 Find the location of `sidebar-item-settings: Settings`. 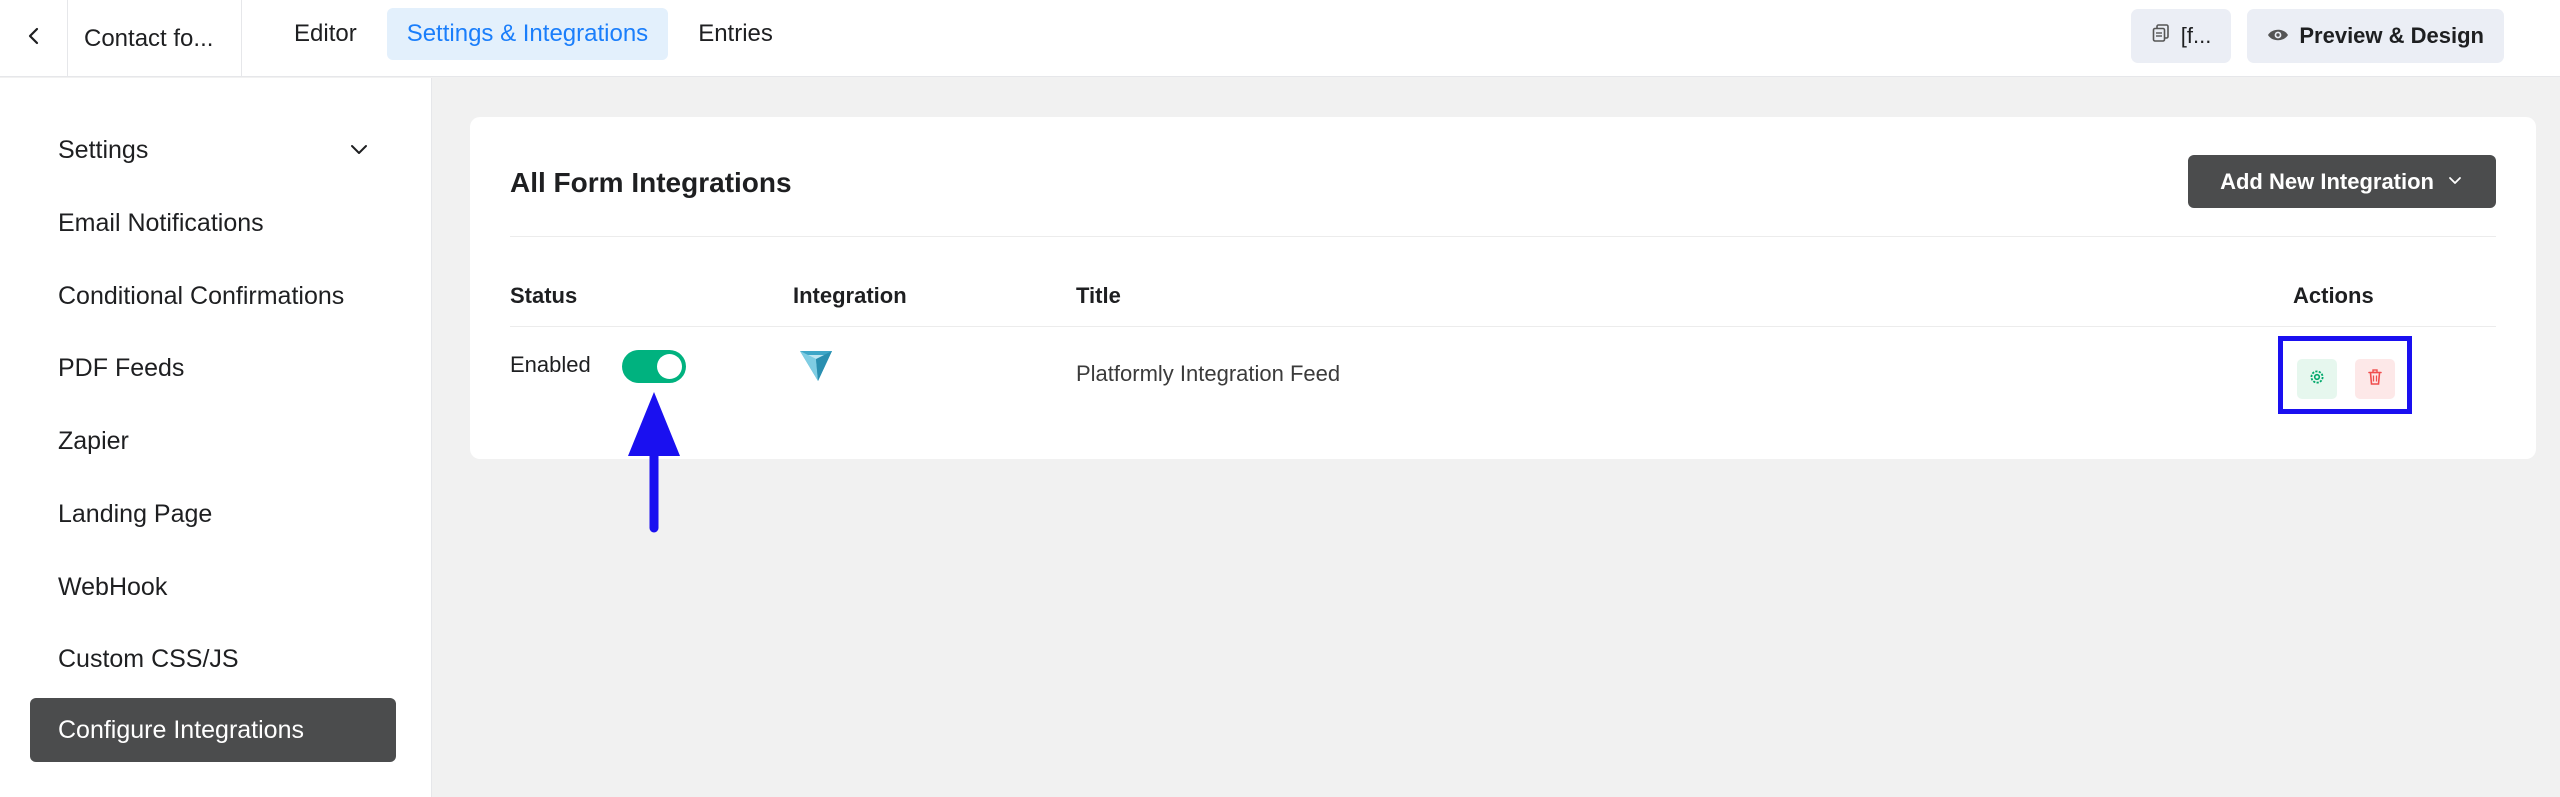

sidebar-item-settings: Settings is located at coordinates (213, 150).